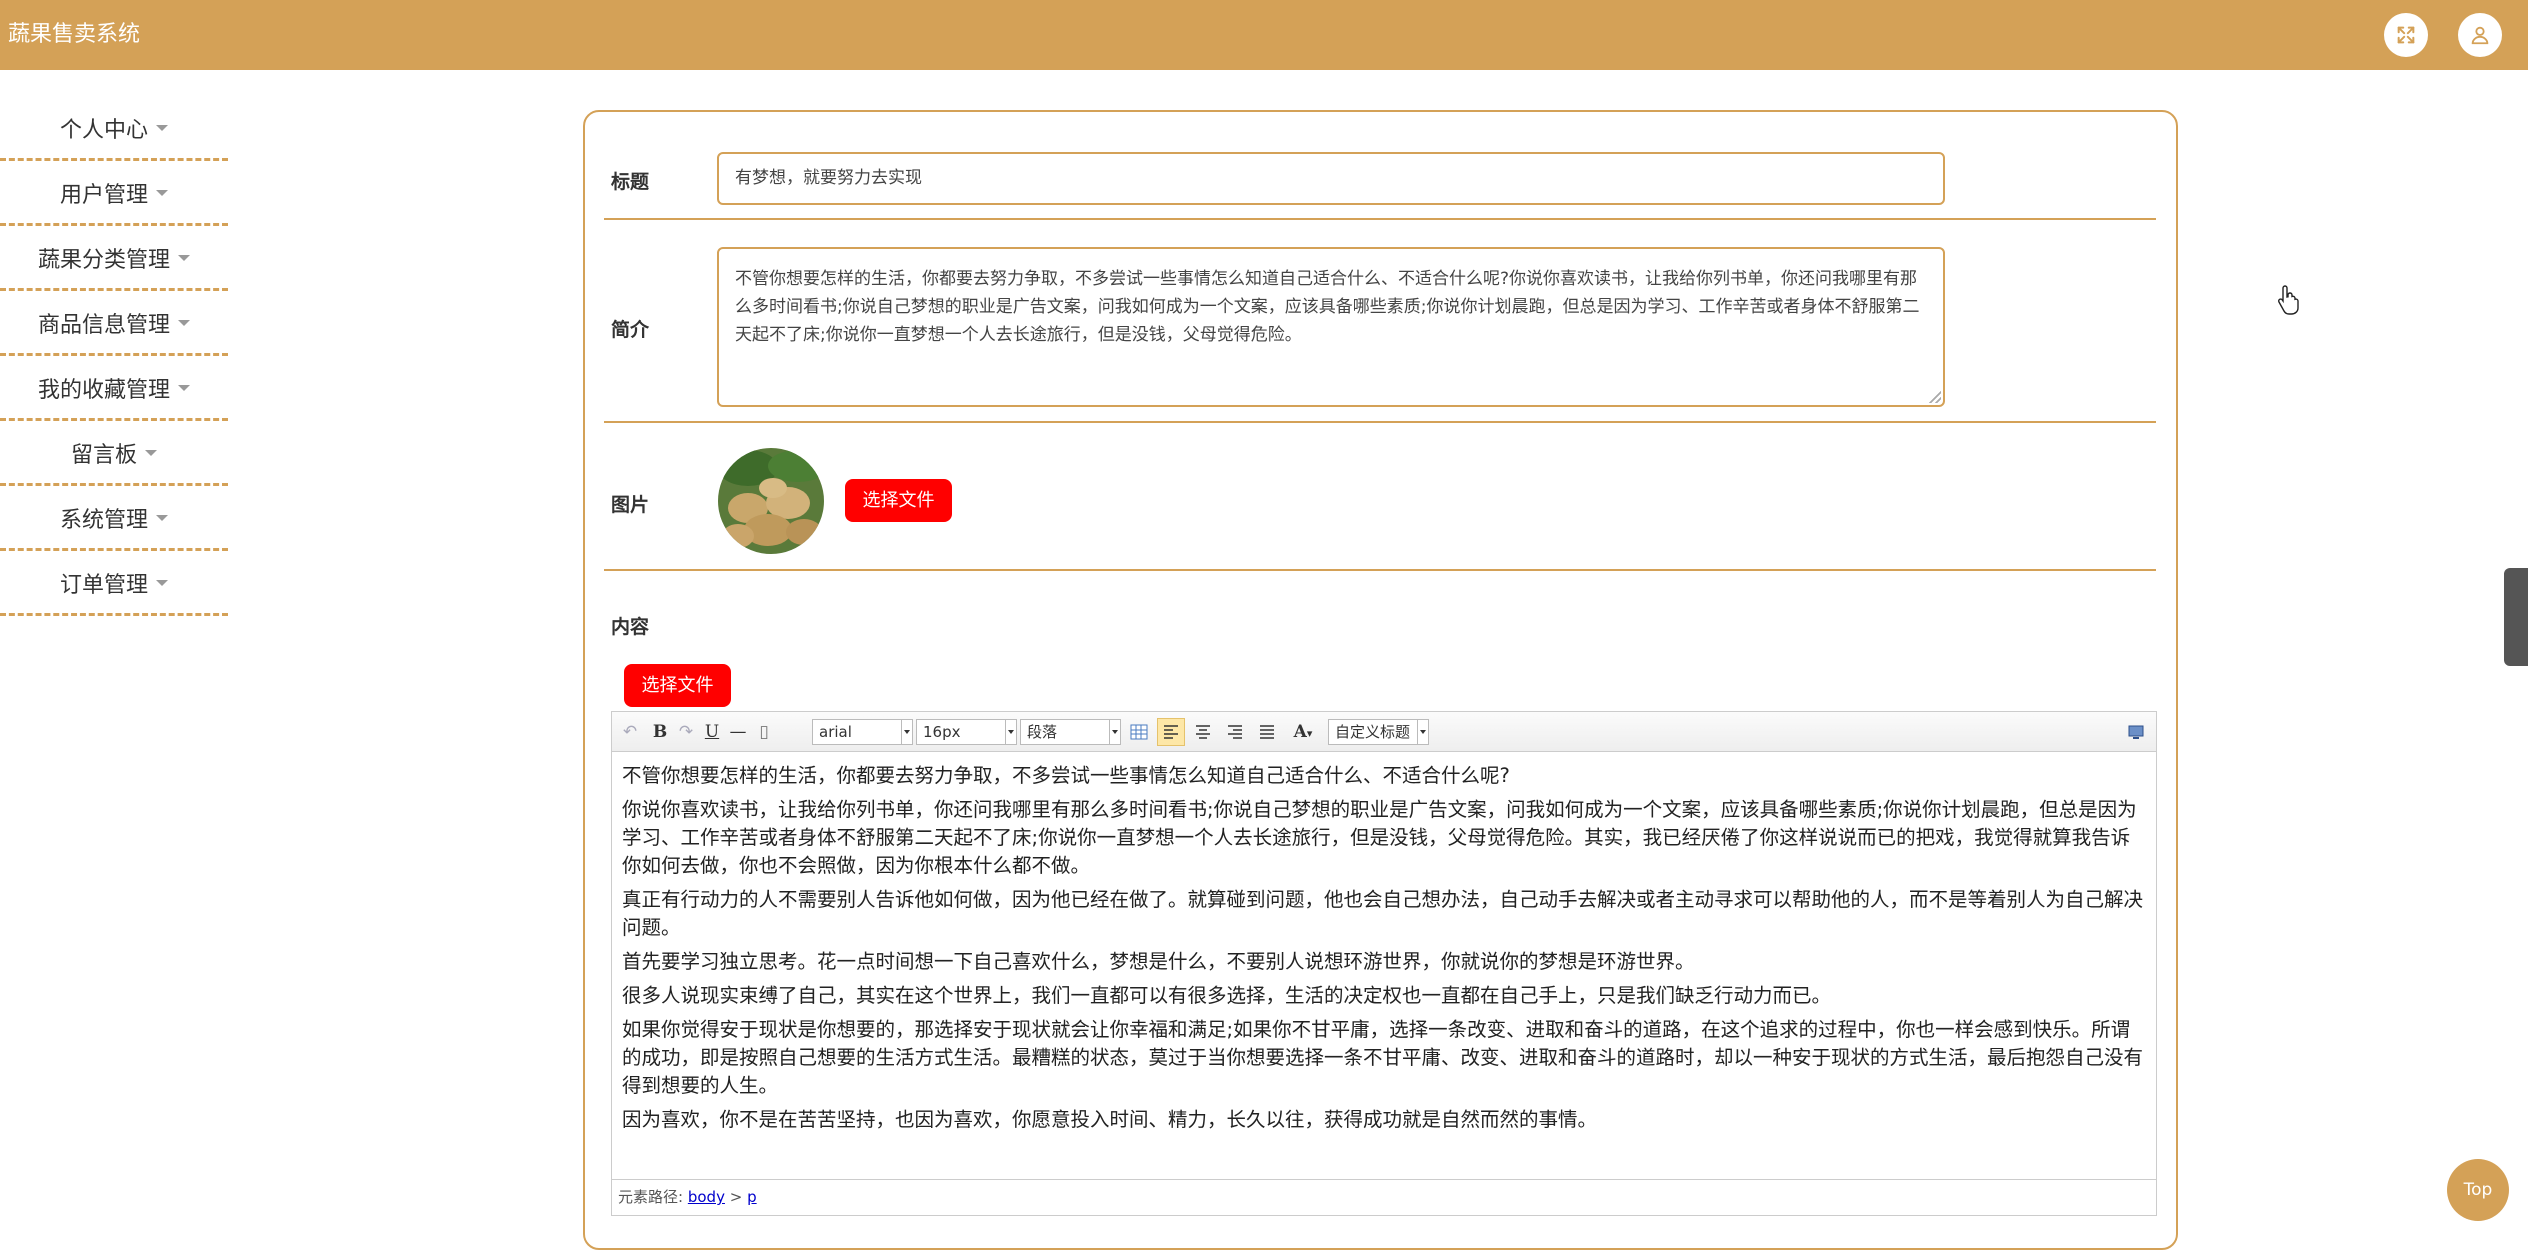  I want to click on font-size-select: 16px, so click(966, 732).